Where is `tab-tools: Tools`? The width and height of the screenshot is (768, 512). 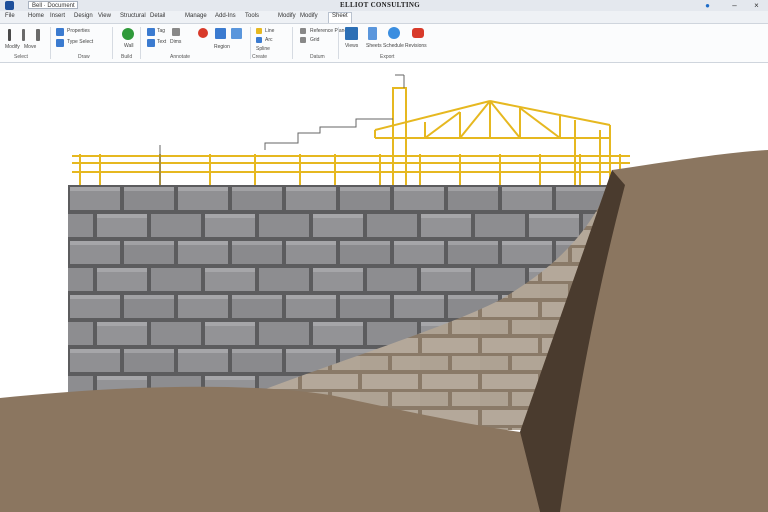 tab-tools: Tools is located at coordinates (252, 16).